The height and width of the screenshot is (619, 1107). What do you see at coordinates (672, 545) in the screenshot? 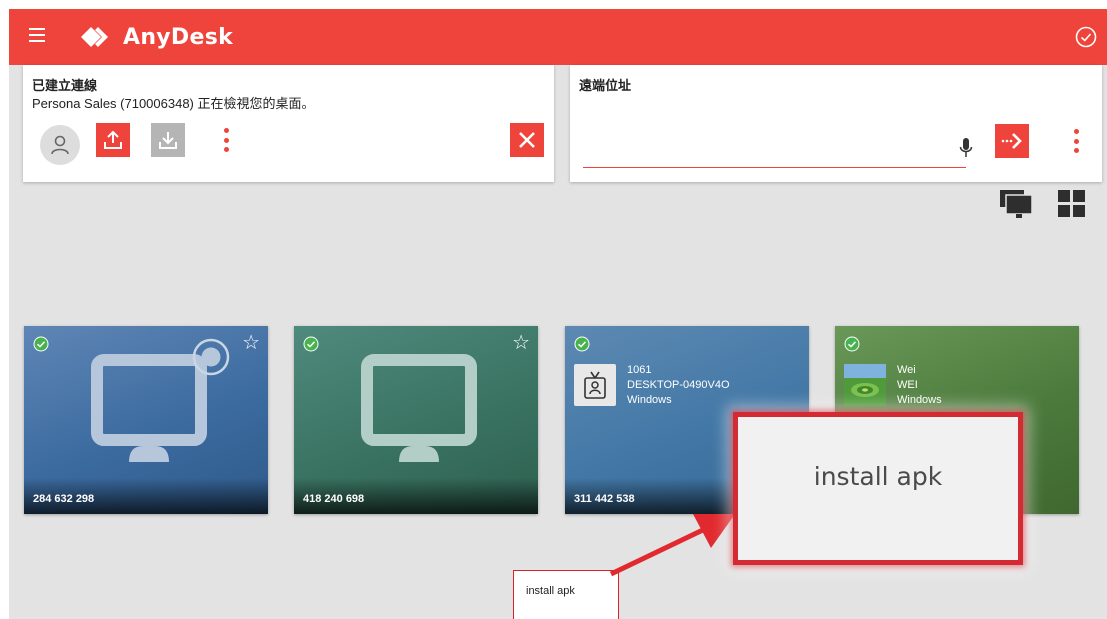
I see `annotation-arrow` at bounding box center [672, 545].